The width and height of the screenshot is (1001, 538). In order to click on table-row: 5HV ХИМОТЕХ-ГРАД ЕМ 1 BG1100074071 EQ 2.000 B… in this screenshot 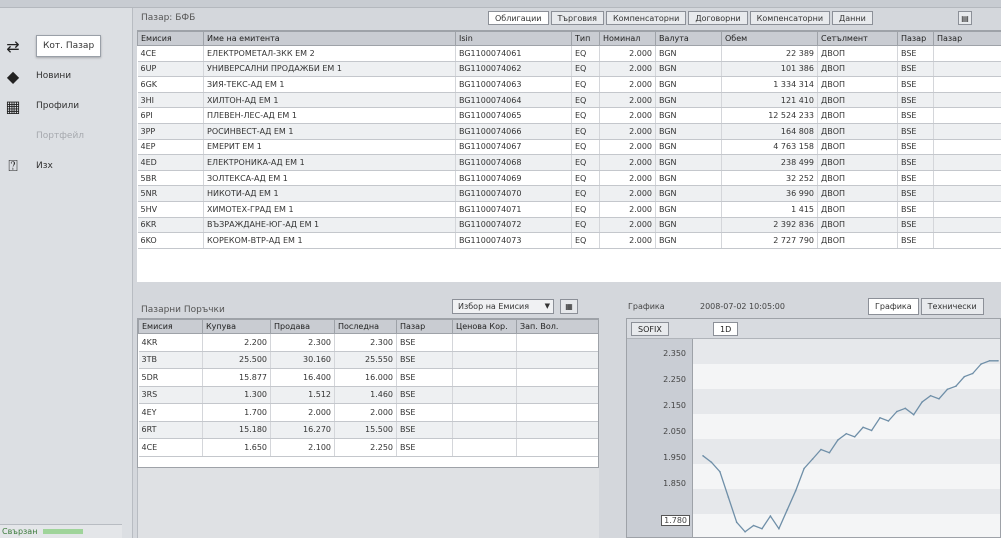, I will do `click(569, 209)`.